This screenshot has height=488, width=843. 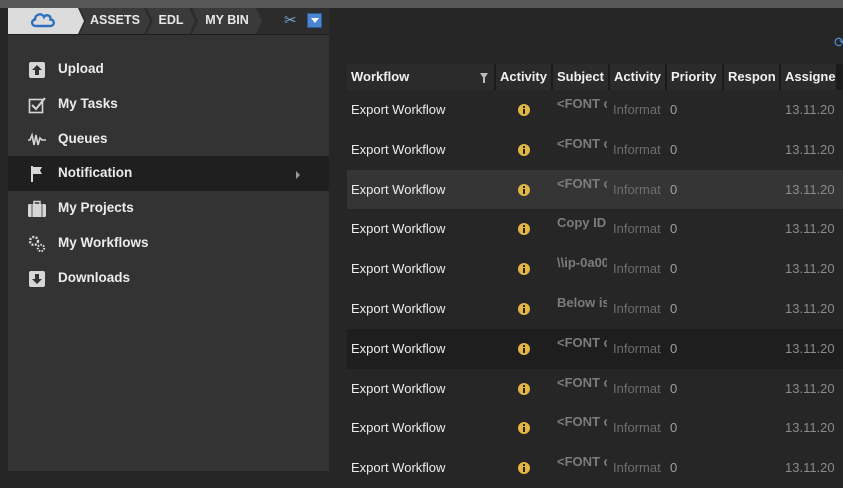 I want to click on sidebar-item-downloads: Downloads, so click(x=168, y=278).